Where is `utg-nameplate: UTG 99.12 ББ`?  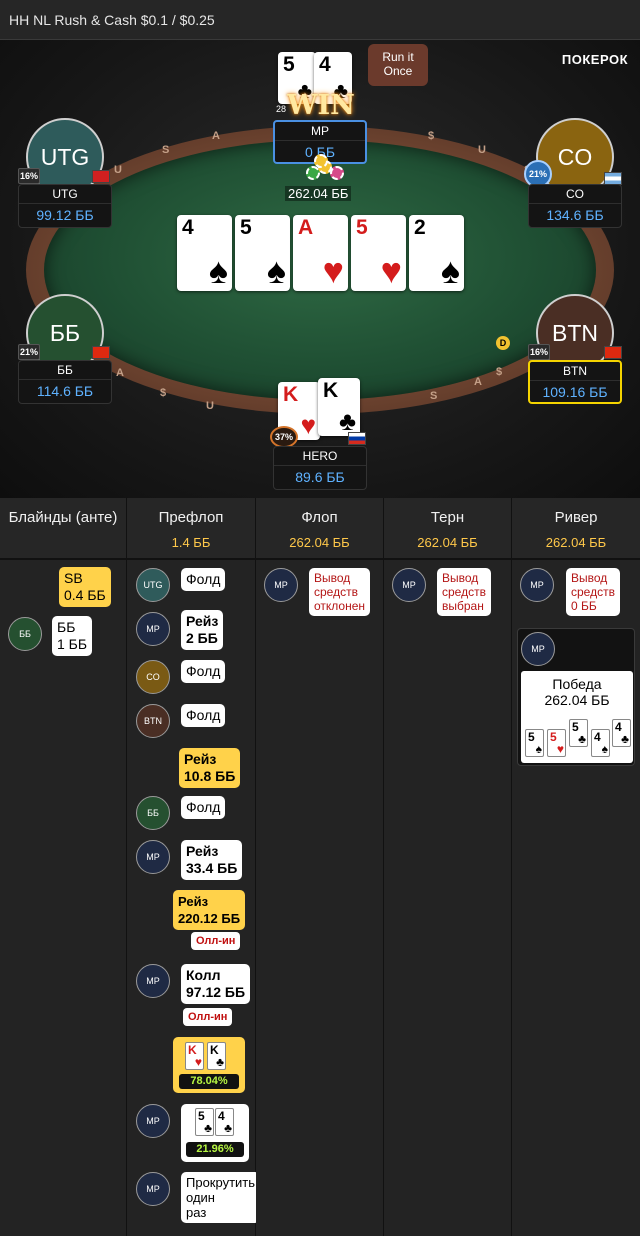
utg-nameplate: UTG 99.12 ББ is located at coordinates (65, 206).